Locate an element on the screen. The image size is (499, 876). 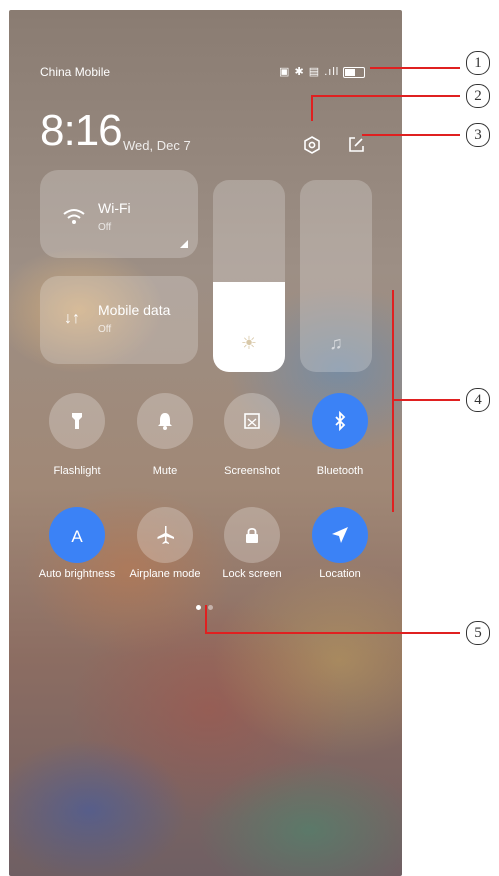
lock-icon is located at coordinates (252, 535).